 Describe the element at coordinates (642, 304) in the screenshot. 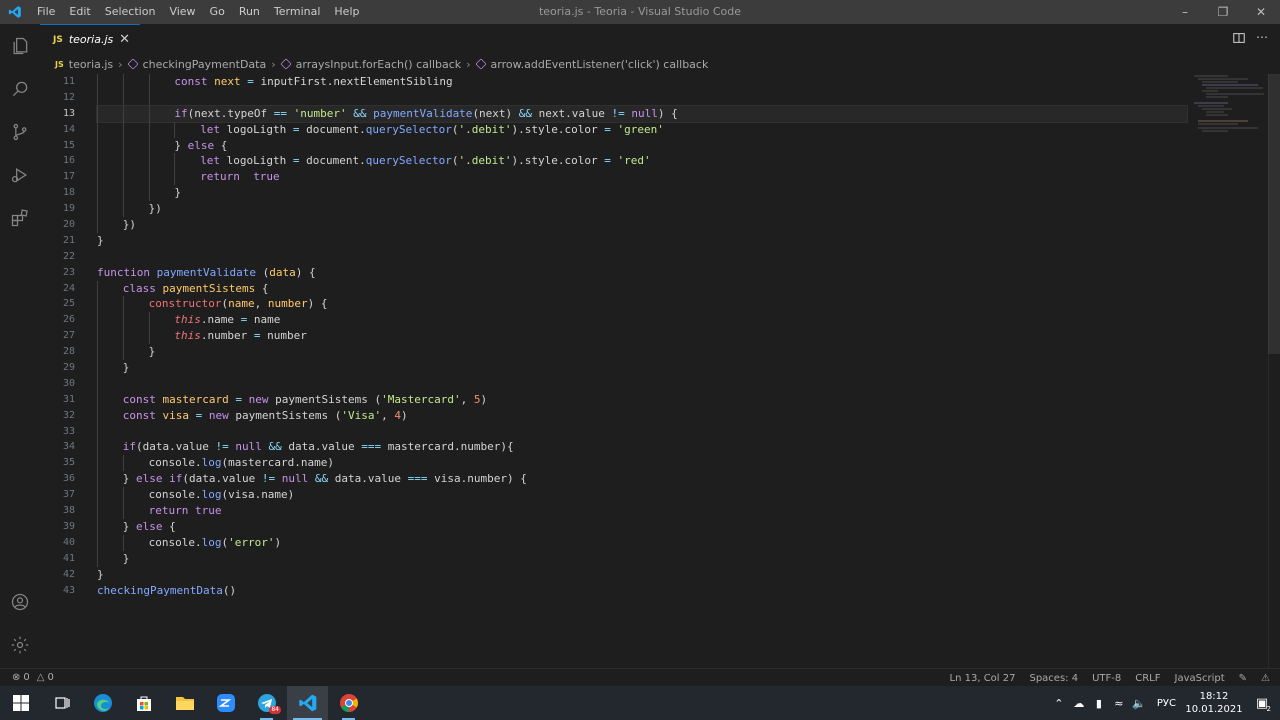

I see `code-line: constructor(name, number) {` at that location.